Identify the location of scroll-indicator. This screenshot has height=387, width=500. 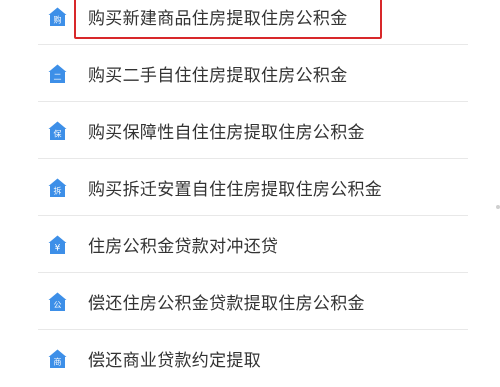
(498, 207).